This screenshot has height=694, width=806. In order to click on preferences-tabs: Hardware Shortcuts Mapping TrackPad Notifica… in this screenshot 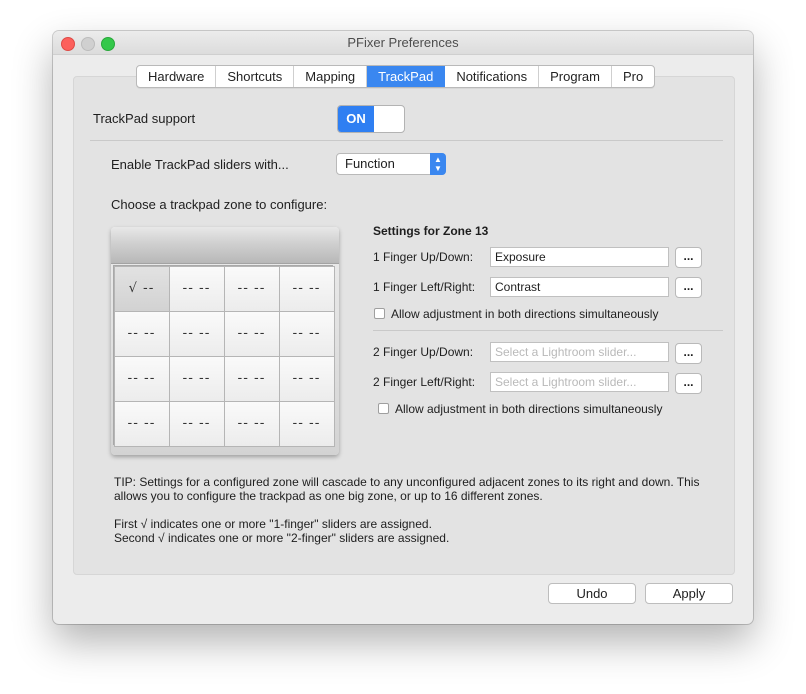, I will do `click(396, 76)`.